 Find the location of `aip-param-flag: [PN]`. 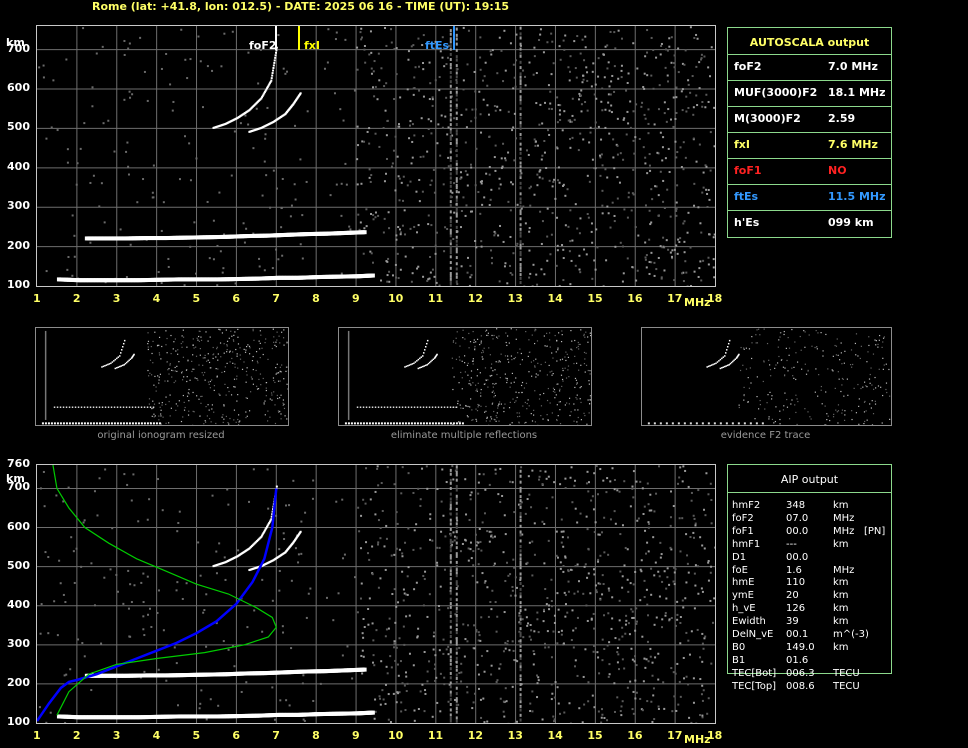

aip-param-flag: [PN] is located at coordinates (875, 531).